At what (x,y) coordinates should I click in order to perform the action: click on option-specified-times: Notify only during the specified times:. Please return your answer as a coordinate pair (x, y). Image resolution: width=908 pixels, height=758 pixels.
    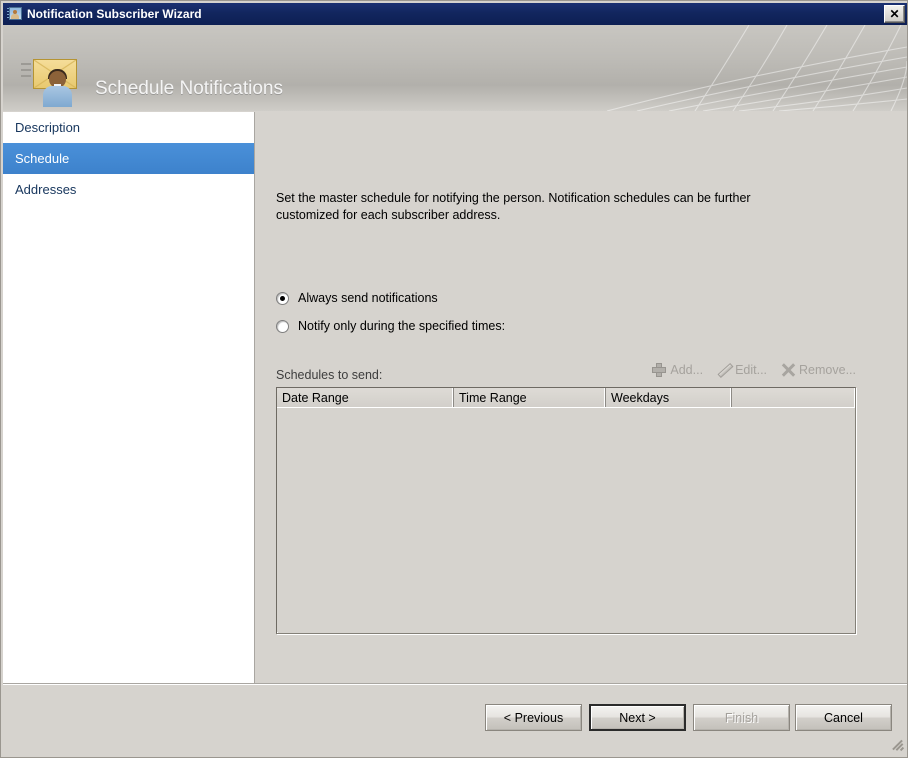
    Looking at the image, I should click on (390, 326).